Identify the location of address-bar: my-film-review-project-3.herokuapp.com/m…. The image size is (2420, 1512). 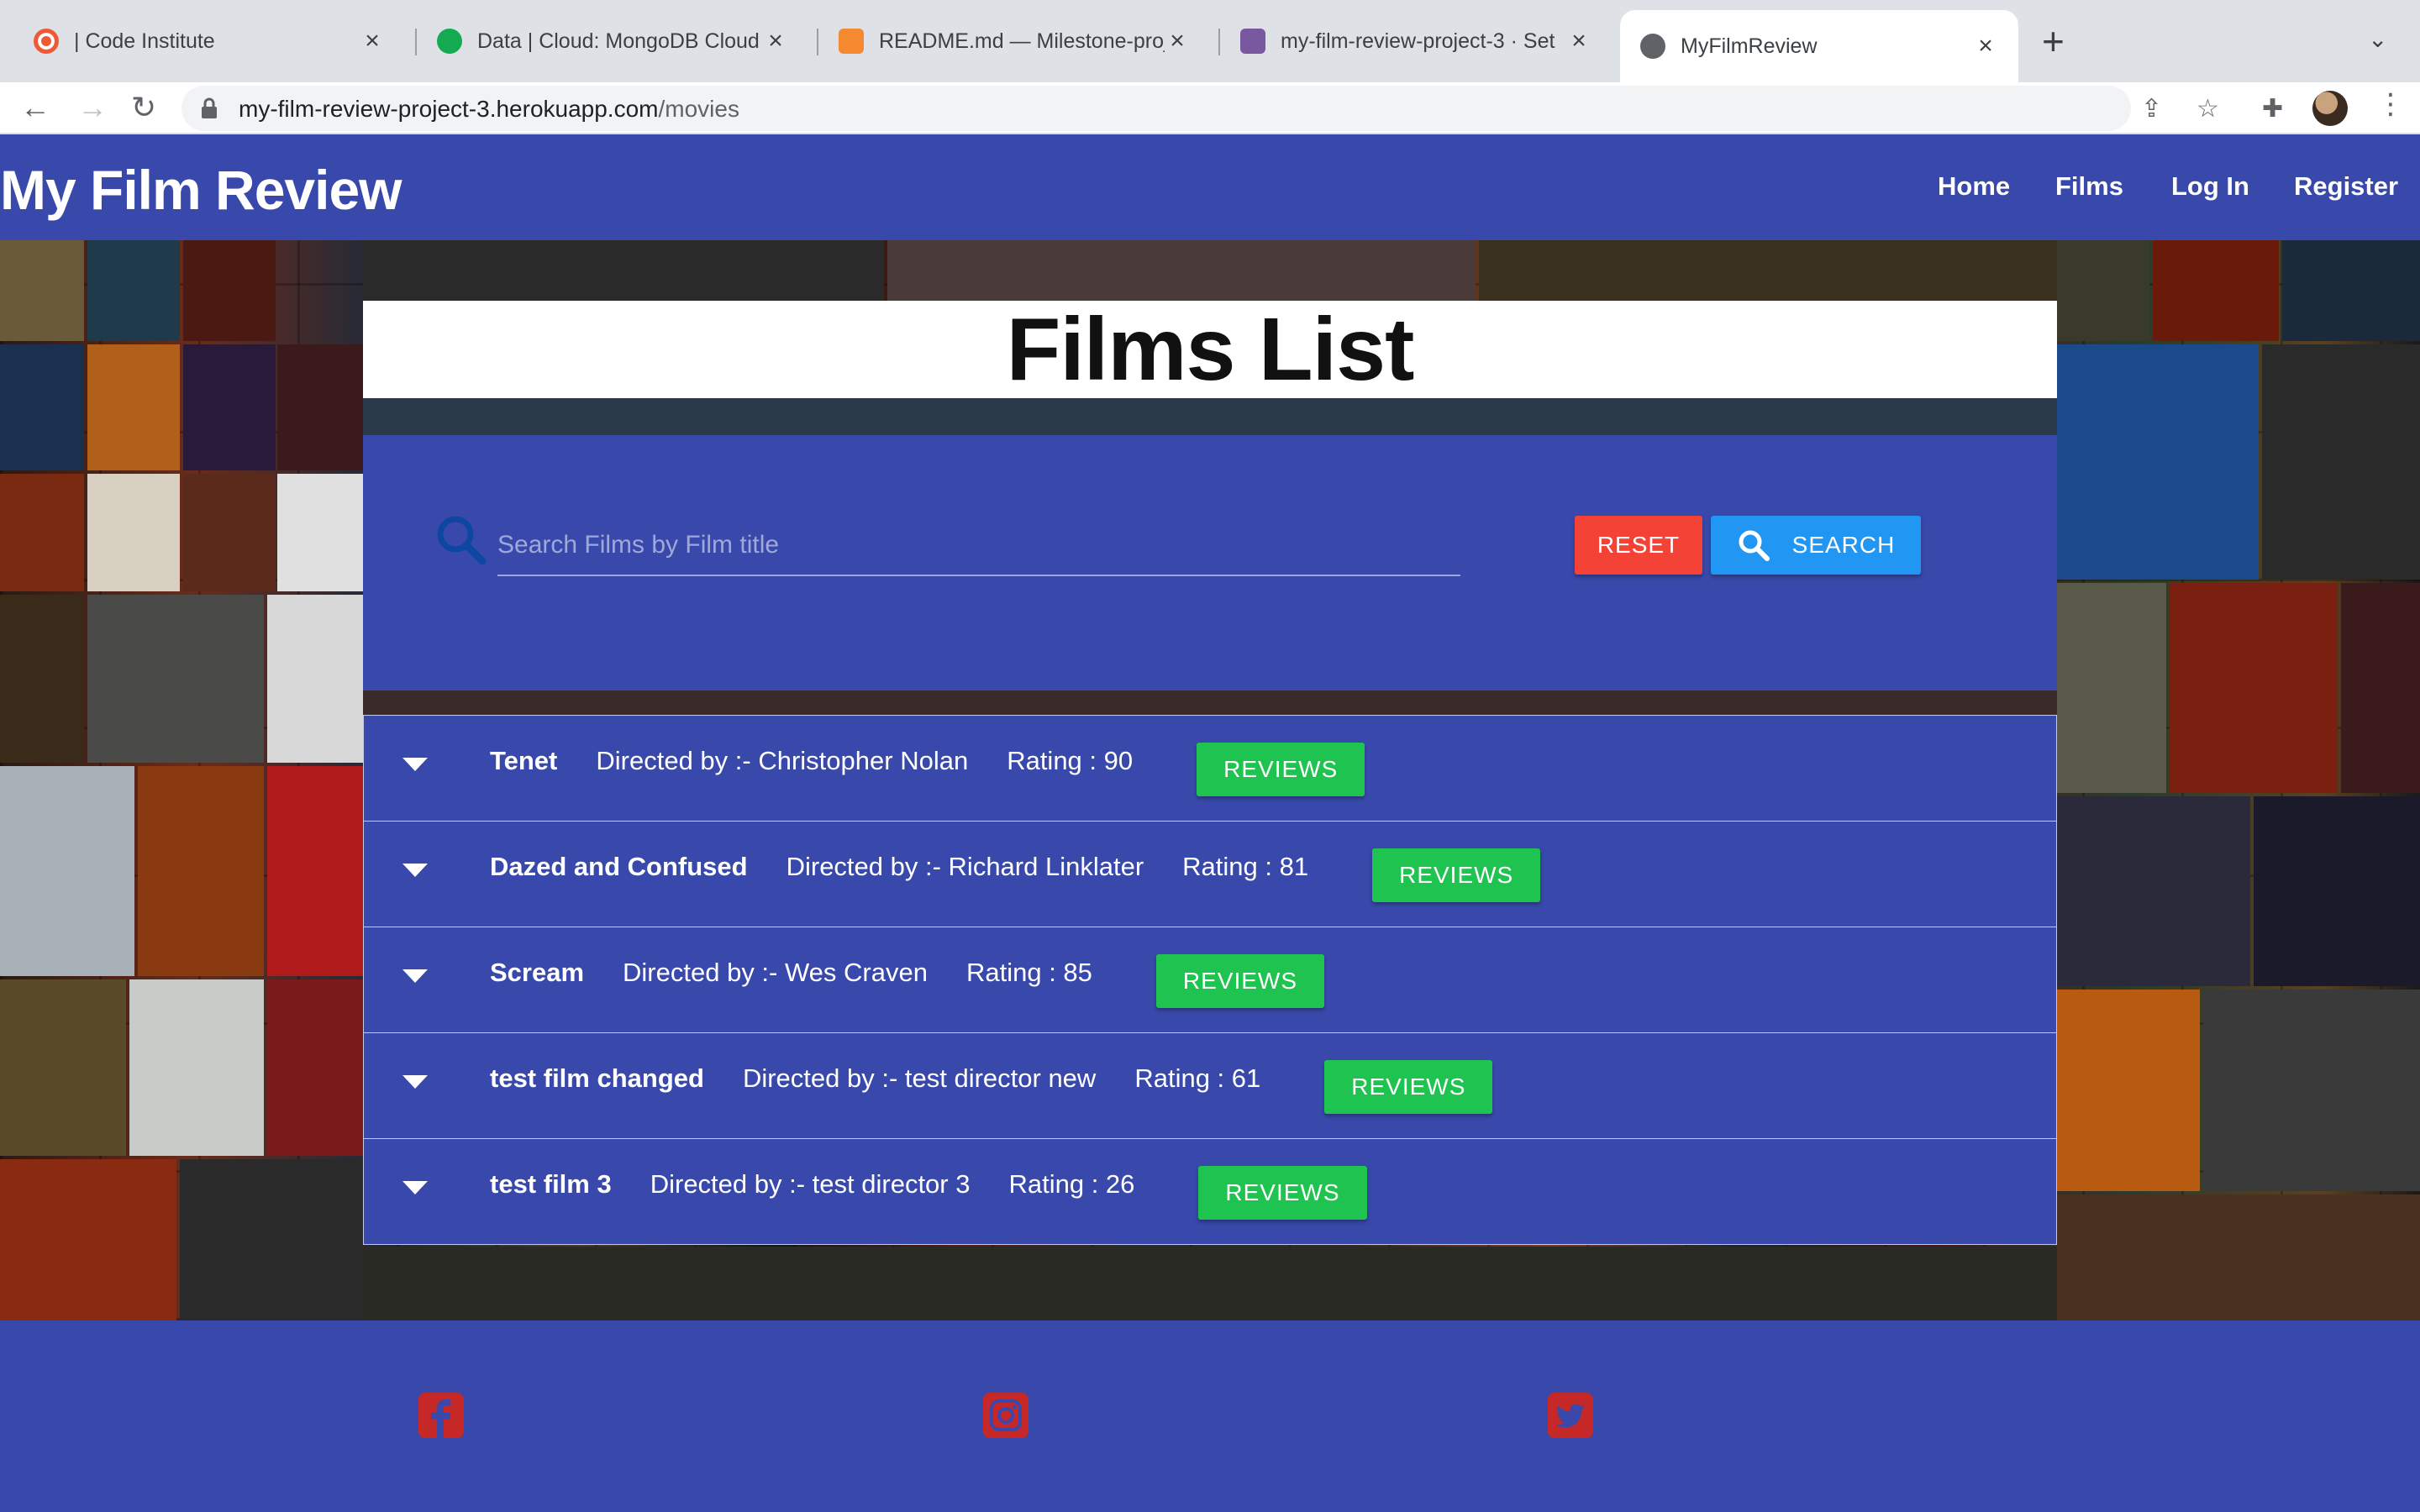
(1200, 108).